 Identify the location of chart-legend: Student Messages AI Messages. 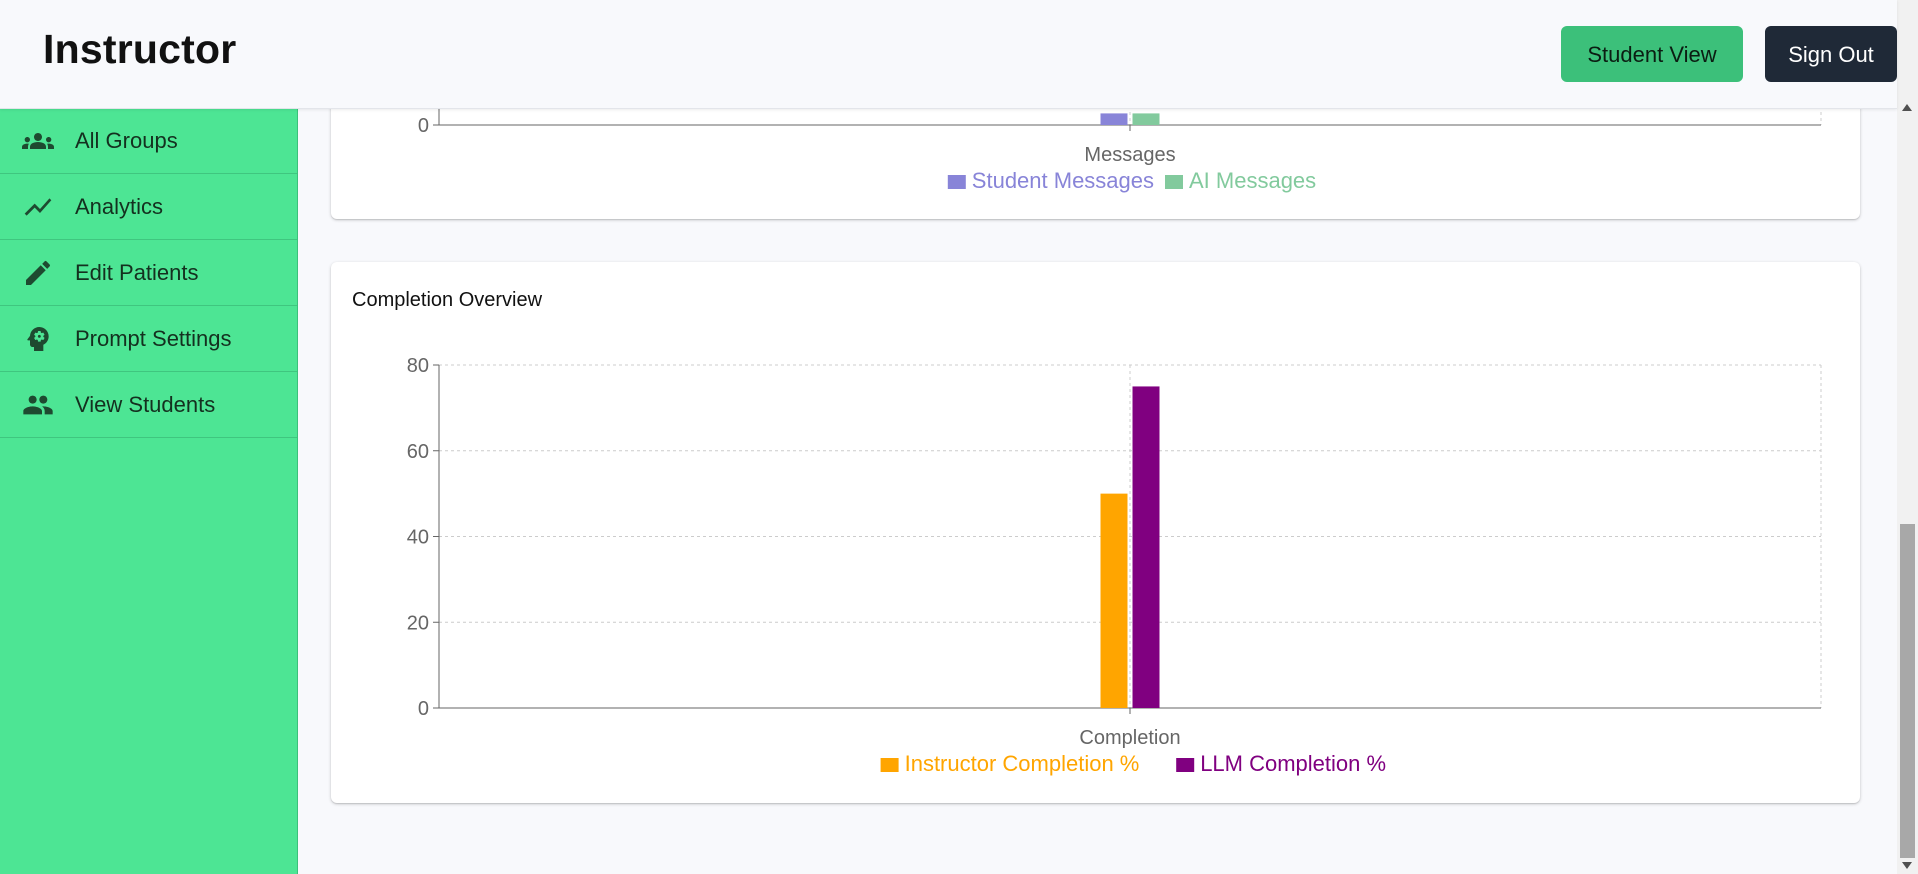
(1131, 180).